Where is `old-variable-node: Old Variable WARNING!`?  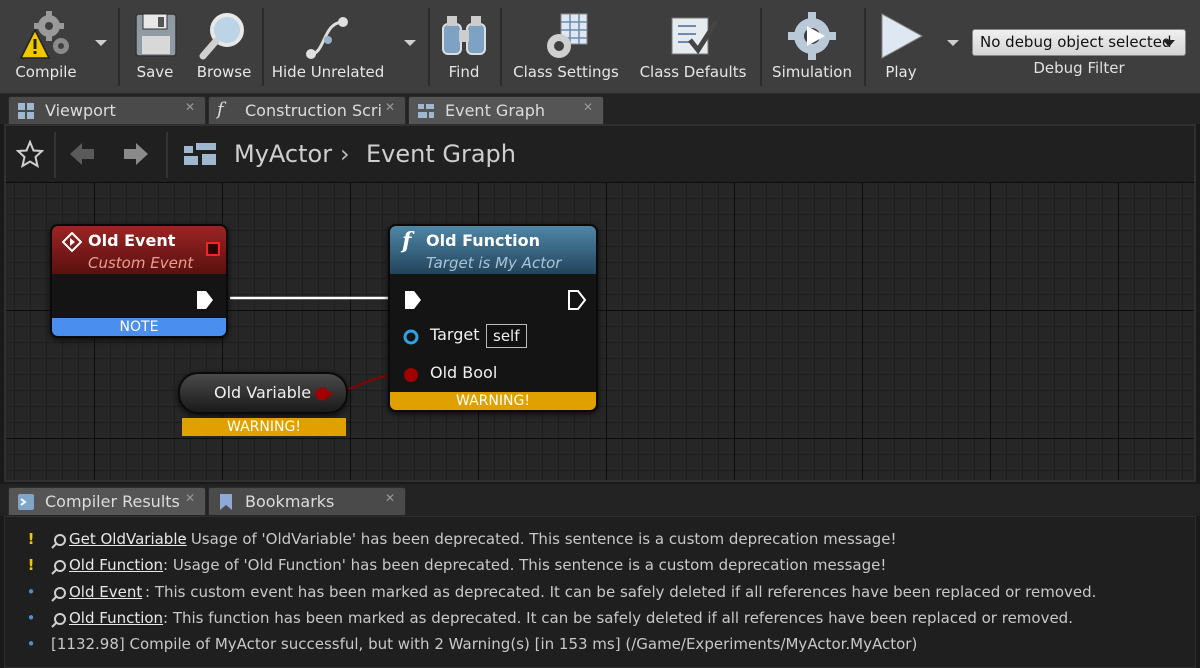 old-variable-node: Old Variable WARNING! is located at coordinates (264, 404).